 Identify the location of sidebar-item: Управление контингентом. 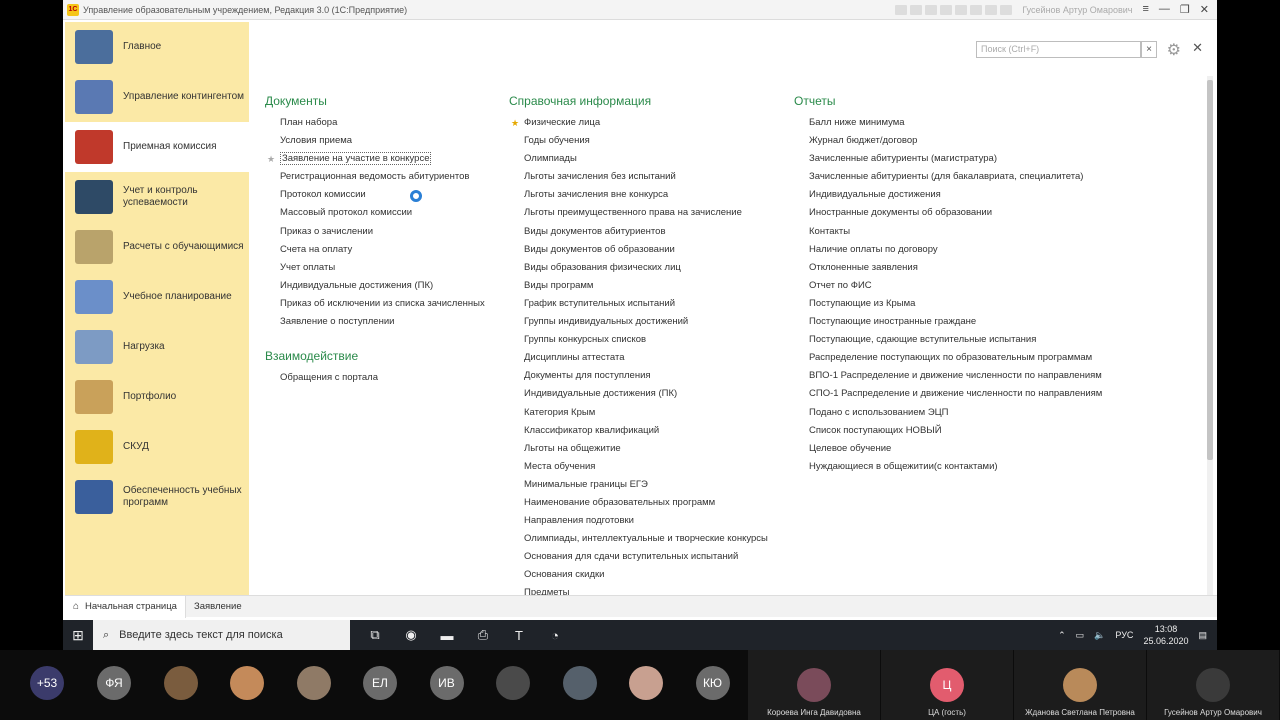
(157, 97).